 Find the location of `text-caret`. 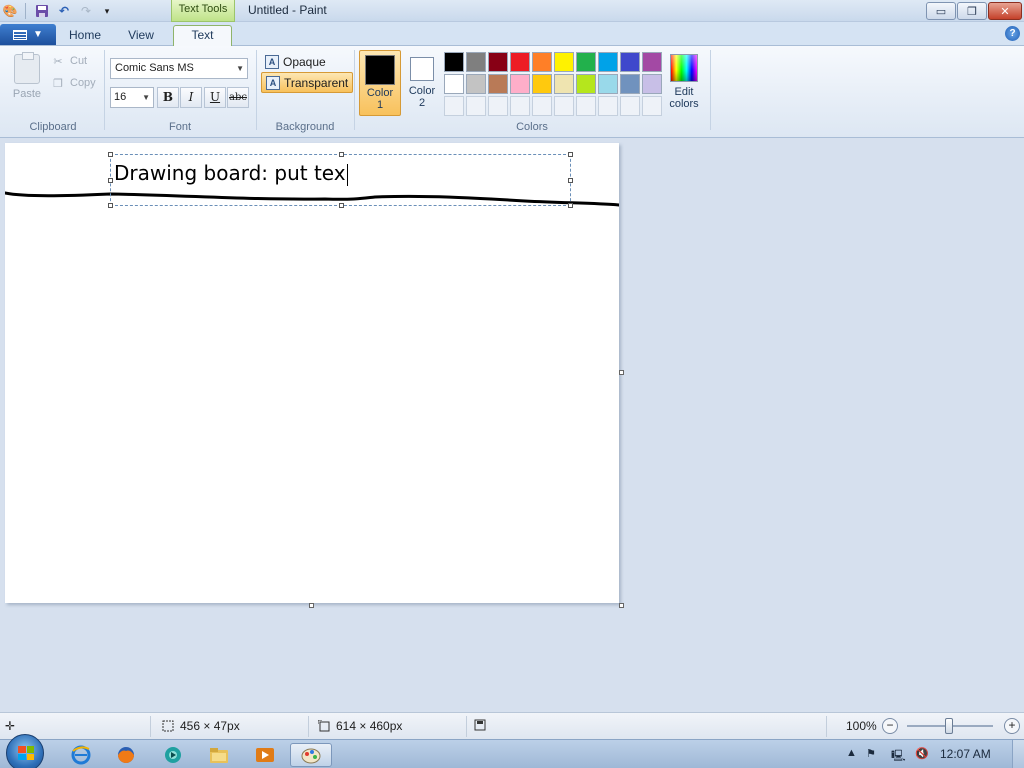

text-caret is located at coordinates (347, 174).